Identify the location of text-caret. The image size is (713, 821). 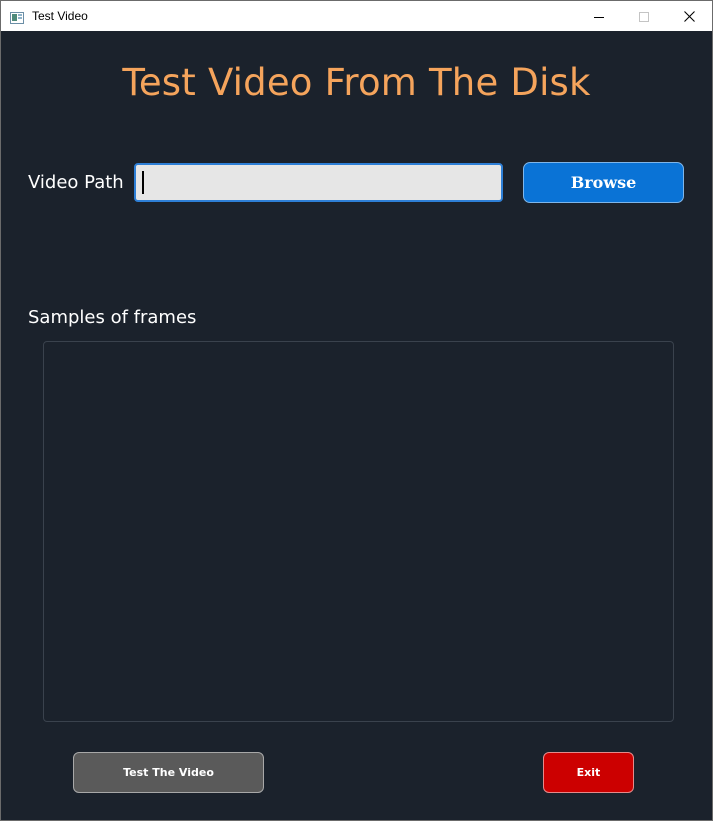
(143, 182).